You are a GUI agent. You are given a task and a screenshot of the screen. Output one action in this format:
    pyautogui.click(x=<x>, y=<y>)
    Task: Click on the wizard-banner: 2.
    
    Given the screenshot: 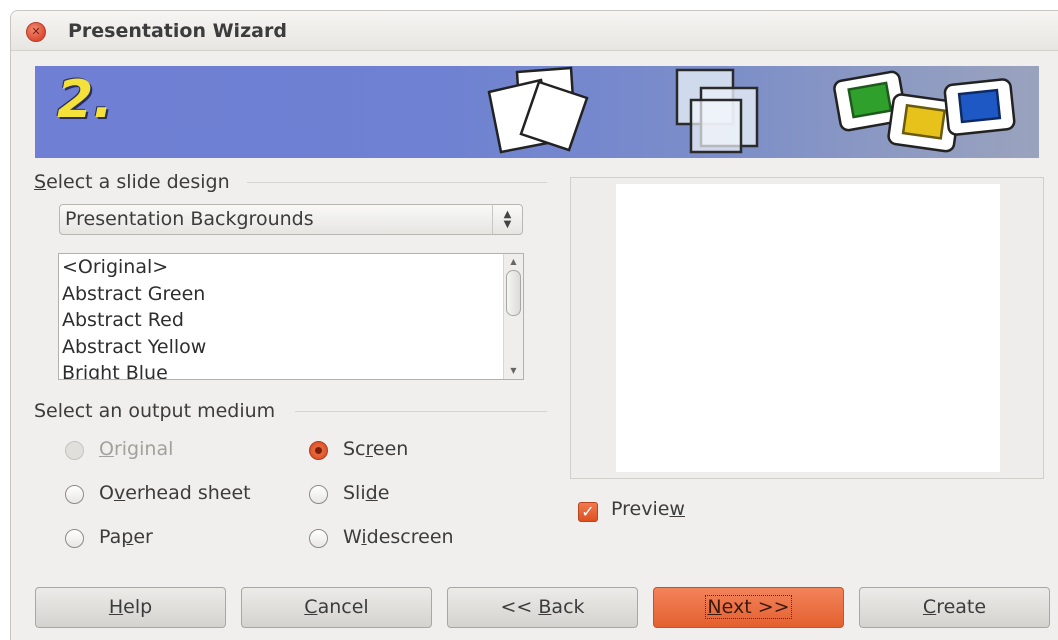 What is the action you would take?
    pyautogui.click(x=537, y=112)
    